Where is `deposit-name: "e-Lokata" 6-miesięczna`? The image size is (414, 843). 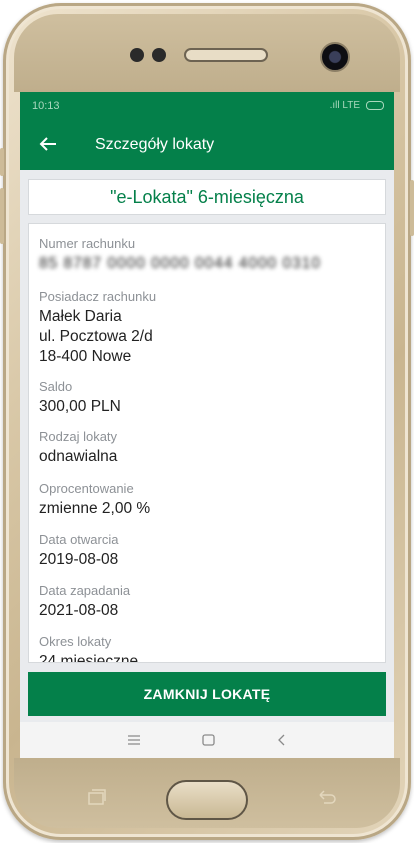 deposit-name: "e-Lokata" 6-miesięczna is located at coordinates (207, 197).